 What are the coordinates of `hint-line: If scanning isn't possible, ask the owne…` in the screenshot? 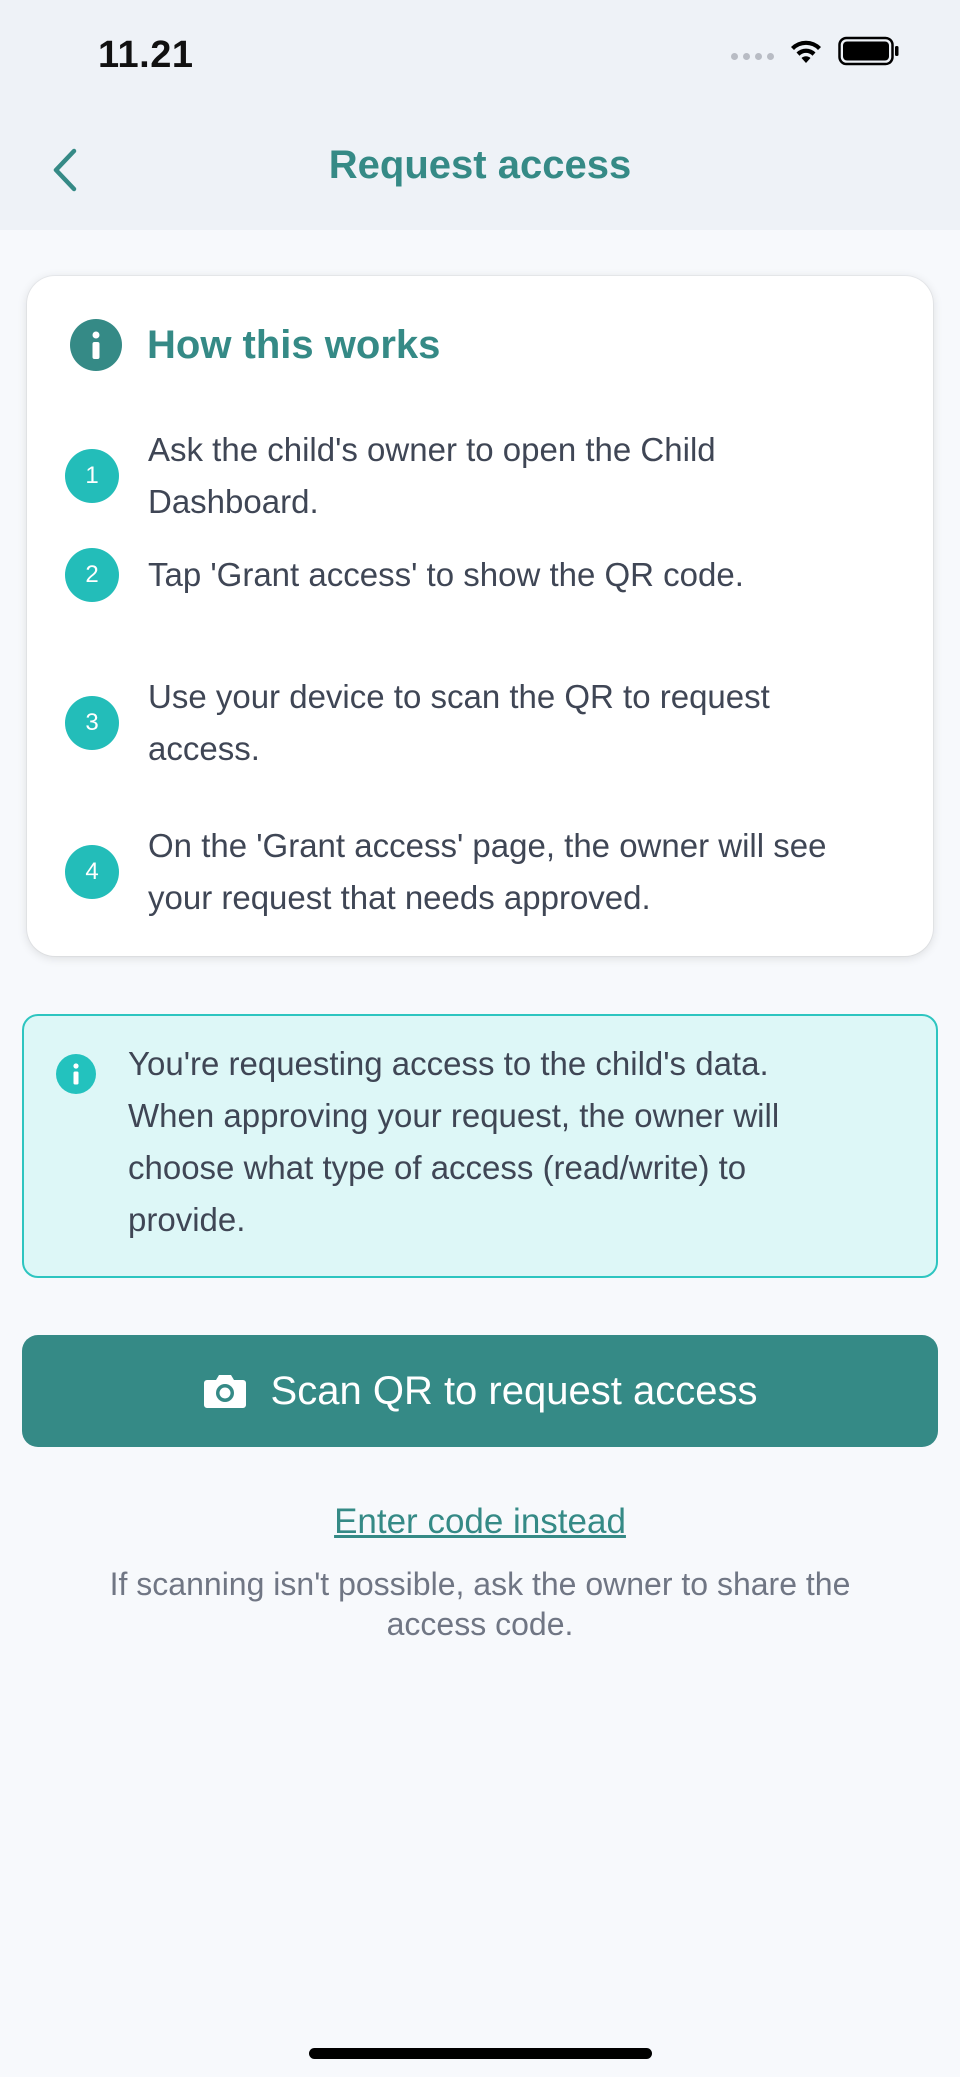 It's located at (480, 1584).